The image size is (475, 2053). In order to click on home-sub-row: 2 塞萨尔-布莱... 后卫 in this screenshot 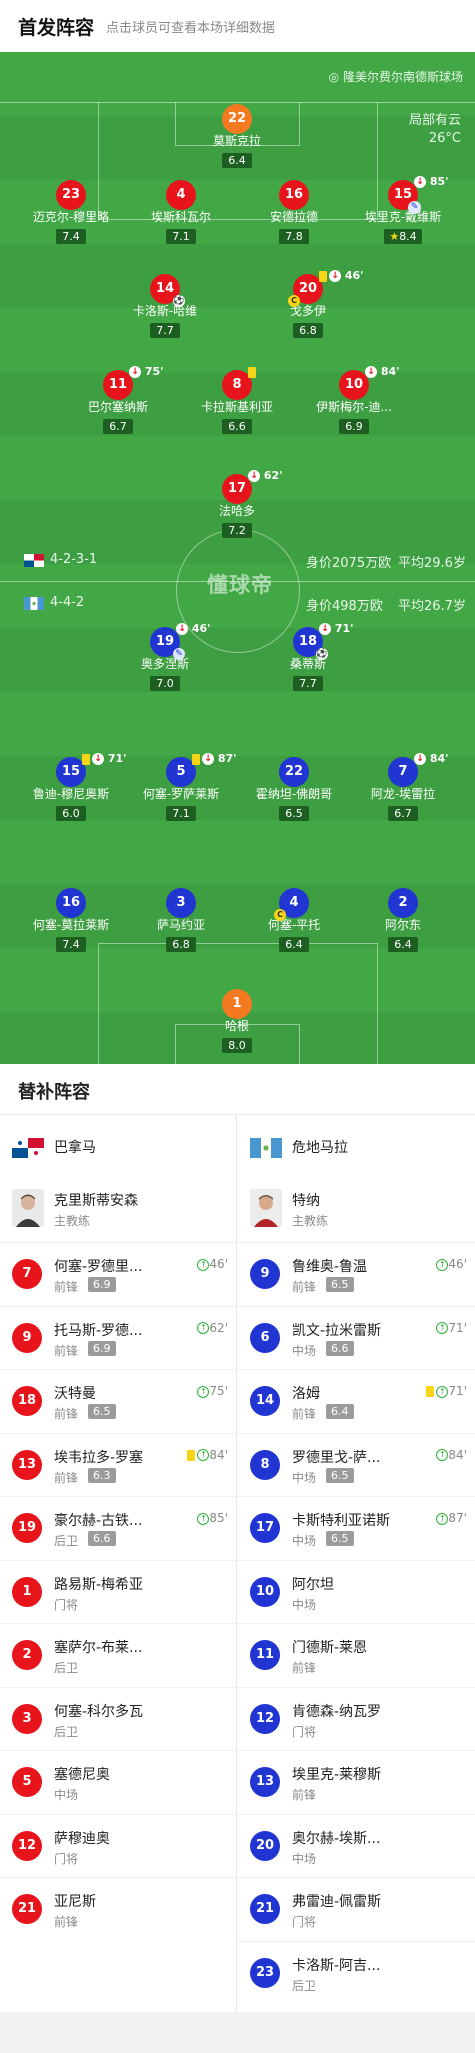, I will do `click(118, 1655)`.